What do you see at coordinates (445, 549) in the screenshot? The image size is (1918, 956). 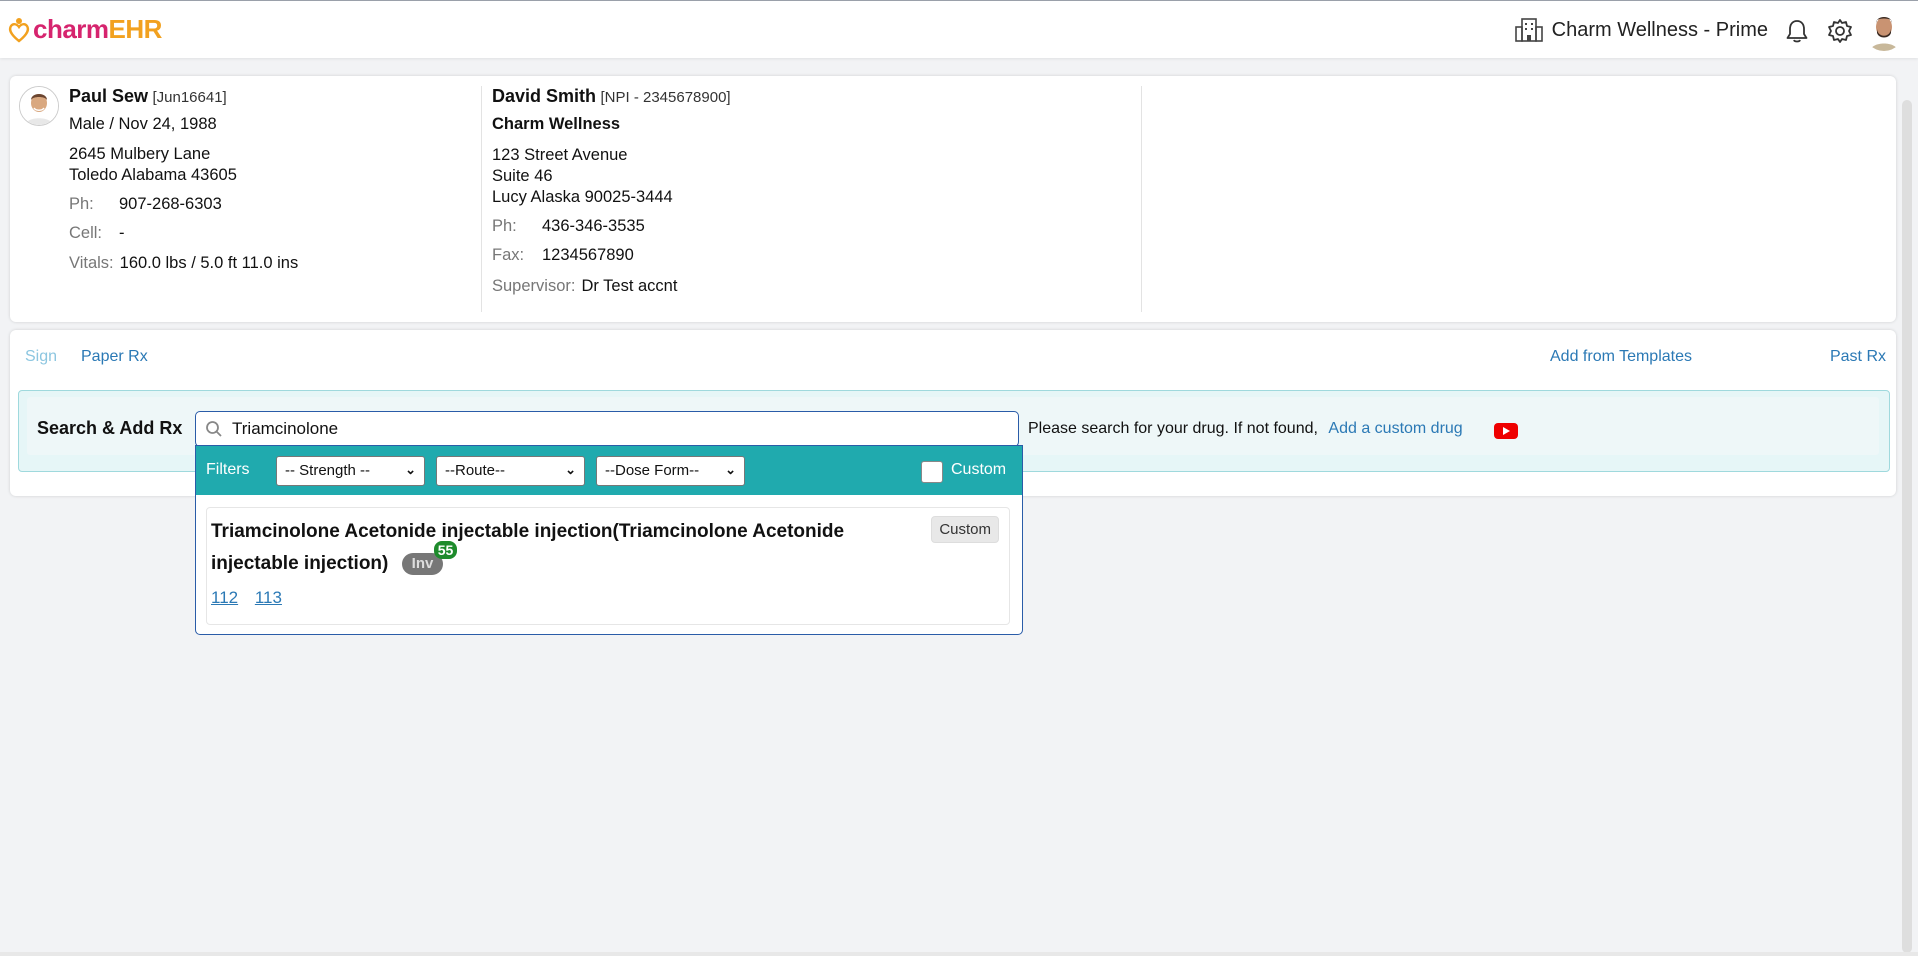 I see `inventory-count-badge: 55` at bounding box center [445, 549].